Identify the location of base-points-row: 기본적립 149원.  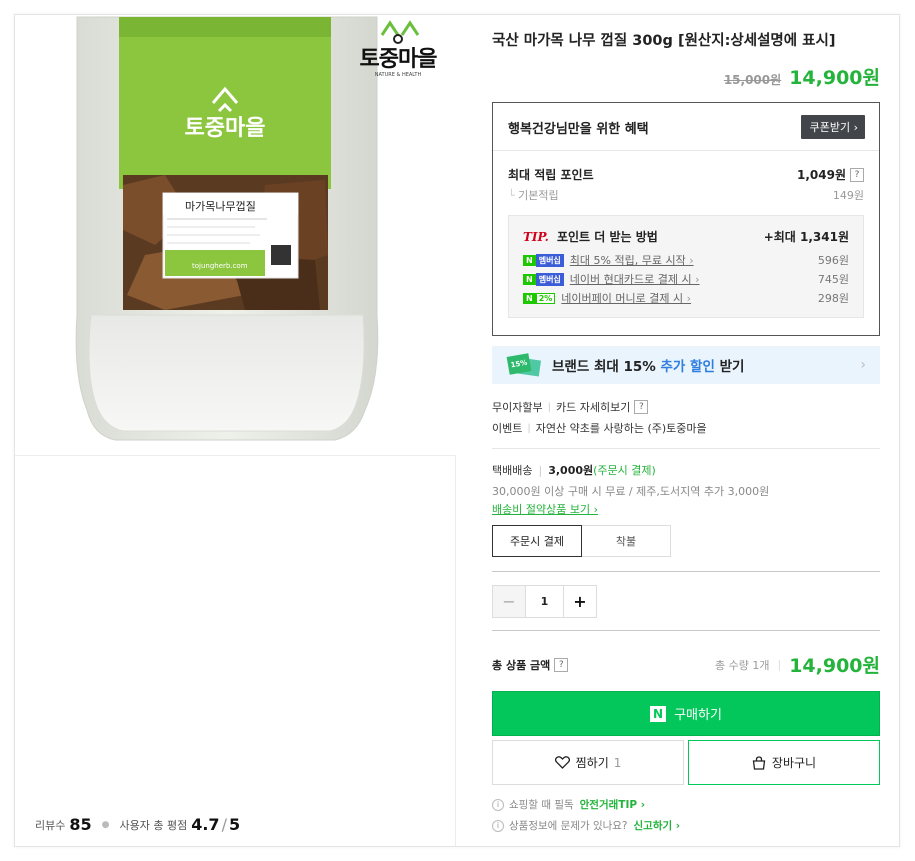
(686, 195).